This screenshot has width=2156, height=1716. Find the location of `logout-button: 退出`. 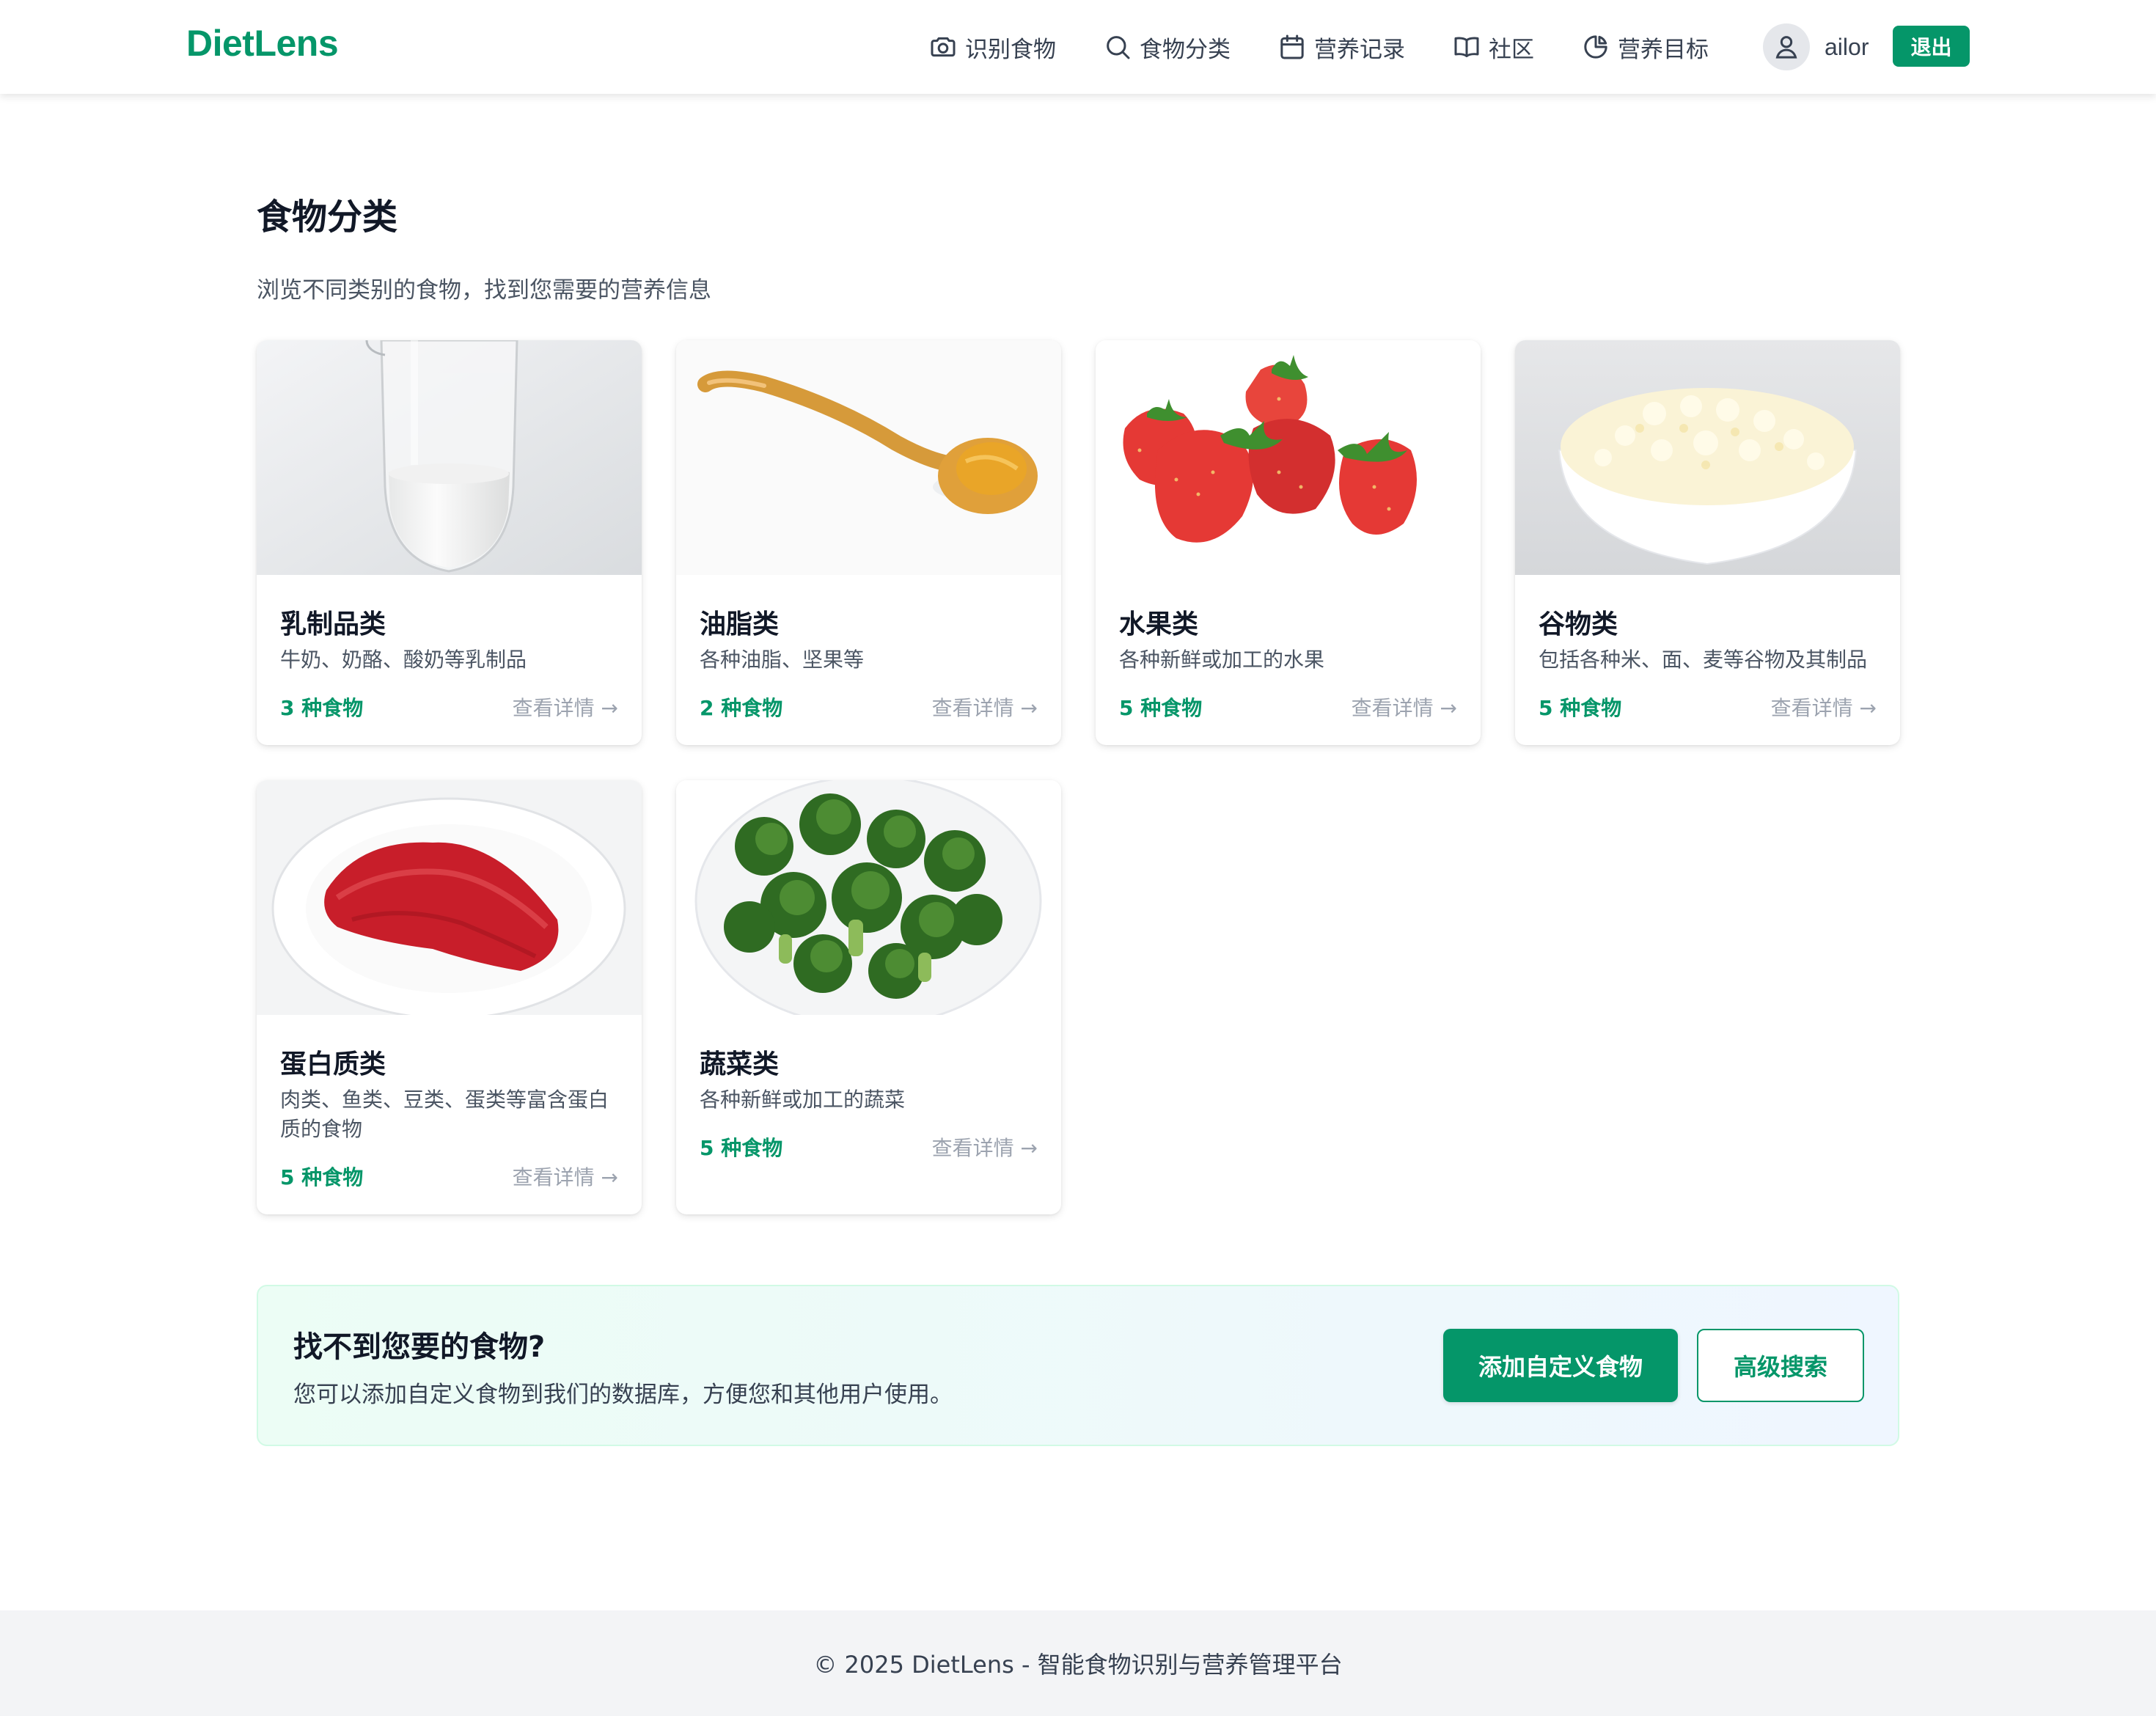

logout-button: 退出 is located at coordinates (1931, 46).